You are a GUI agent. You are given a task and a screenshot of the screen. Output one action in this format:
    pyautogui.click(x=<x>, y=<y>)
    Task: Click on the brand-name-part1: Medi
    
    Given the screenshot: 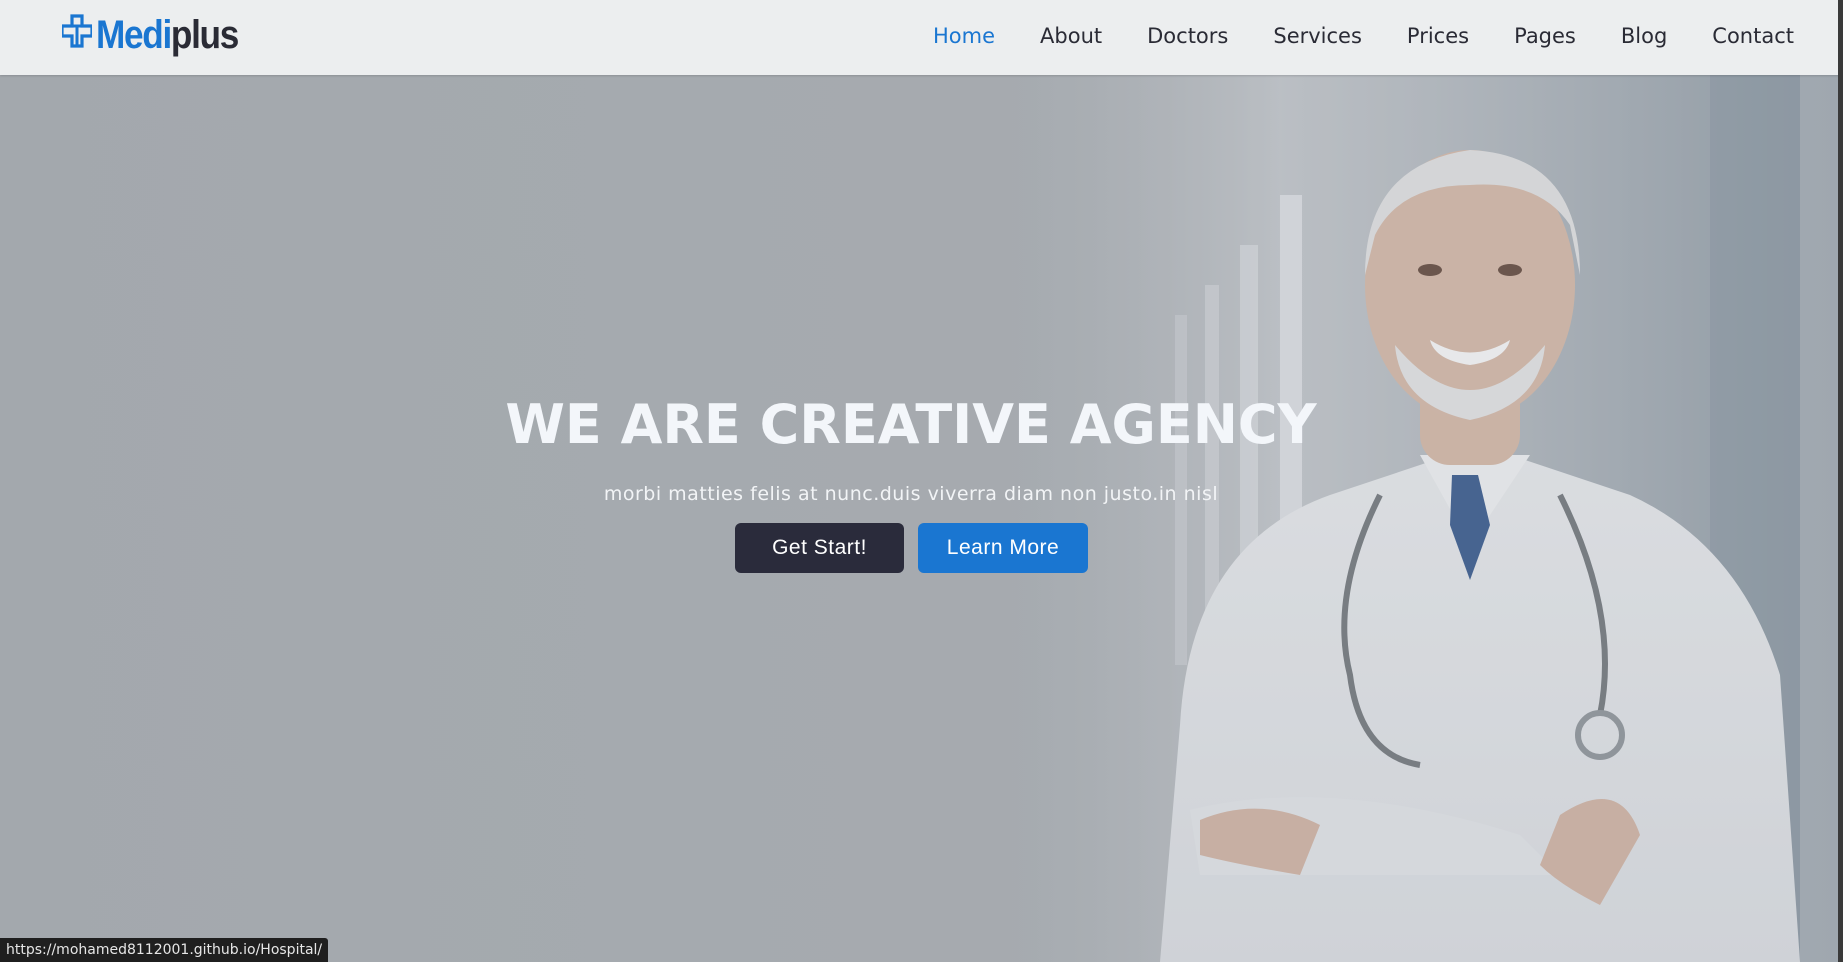 What is the action you would take?
    pyautogui.click(x=134, y=35)
    